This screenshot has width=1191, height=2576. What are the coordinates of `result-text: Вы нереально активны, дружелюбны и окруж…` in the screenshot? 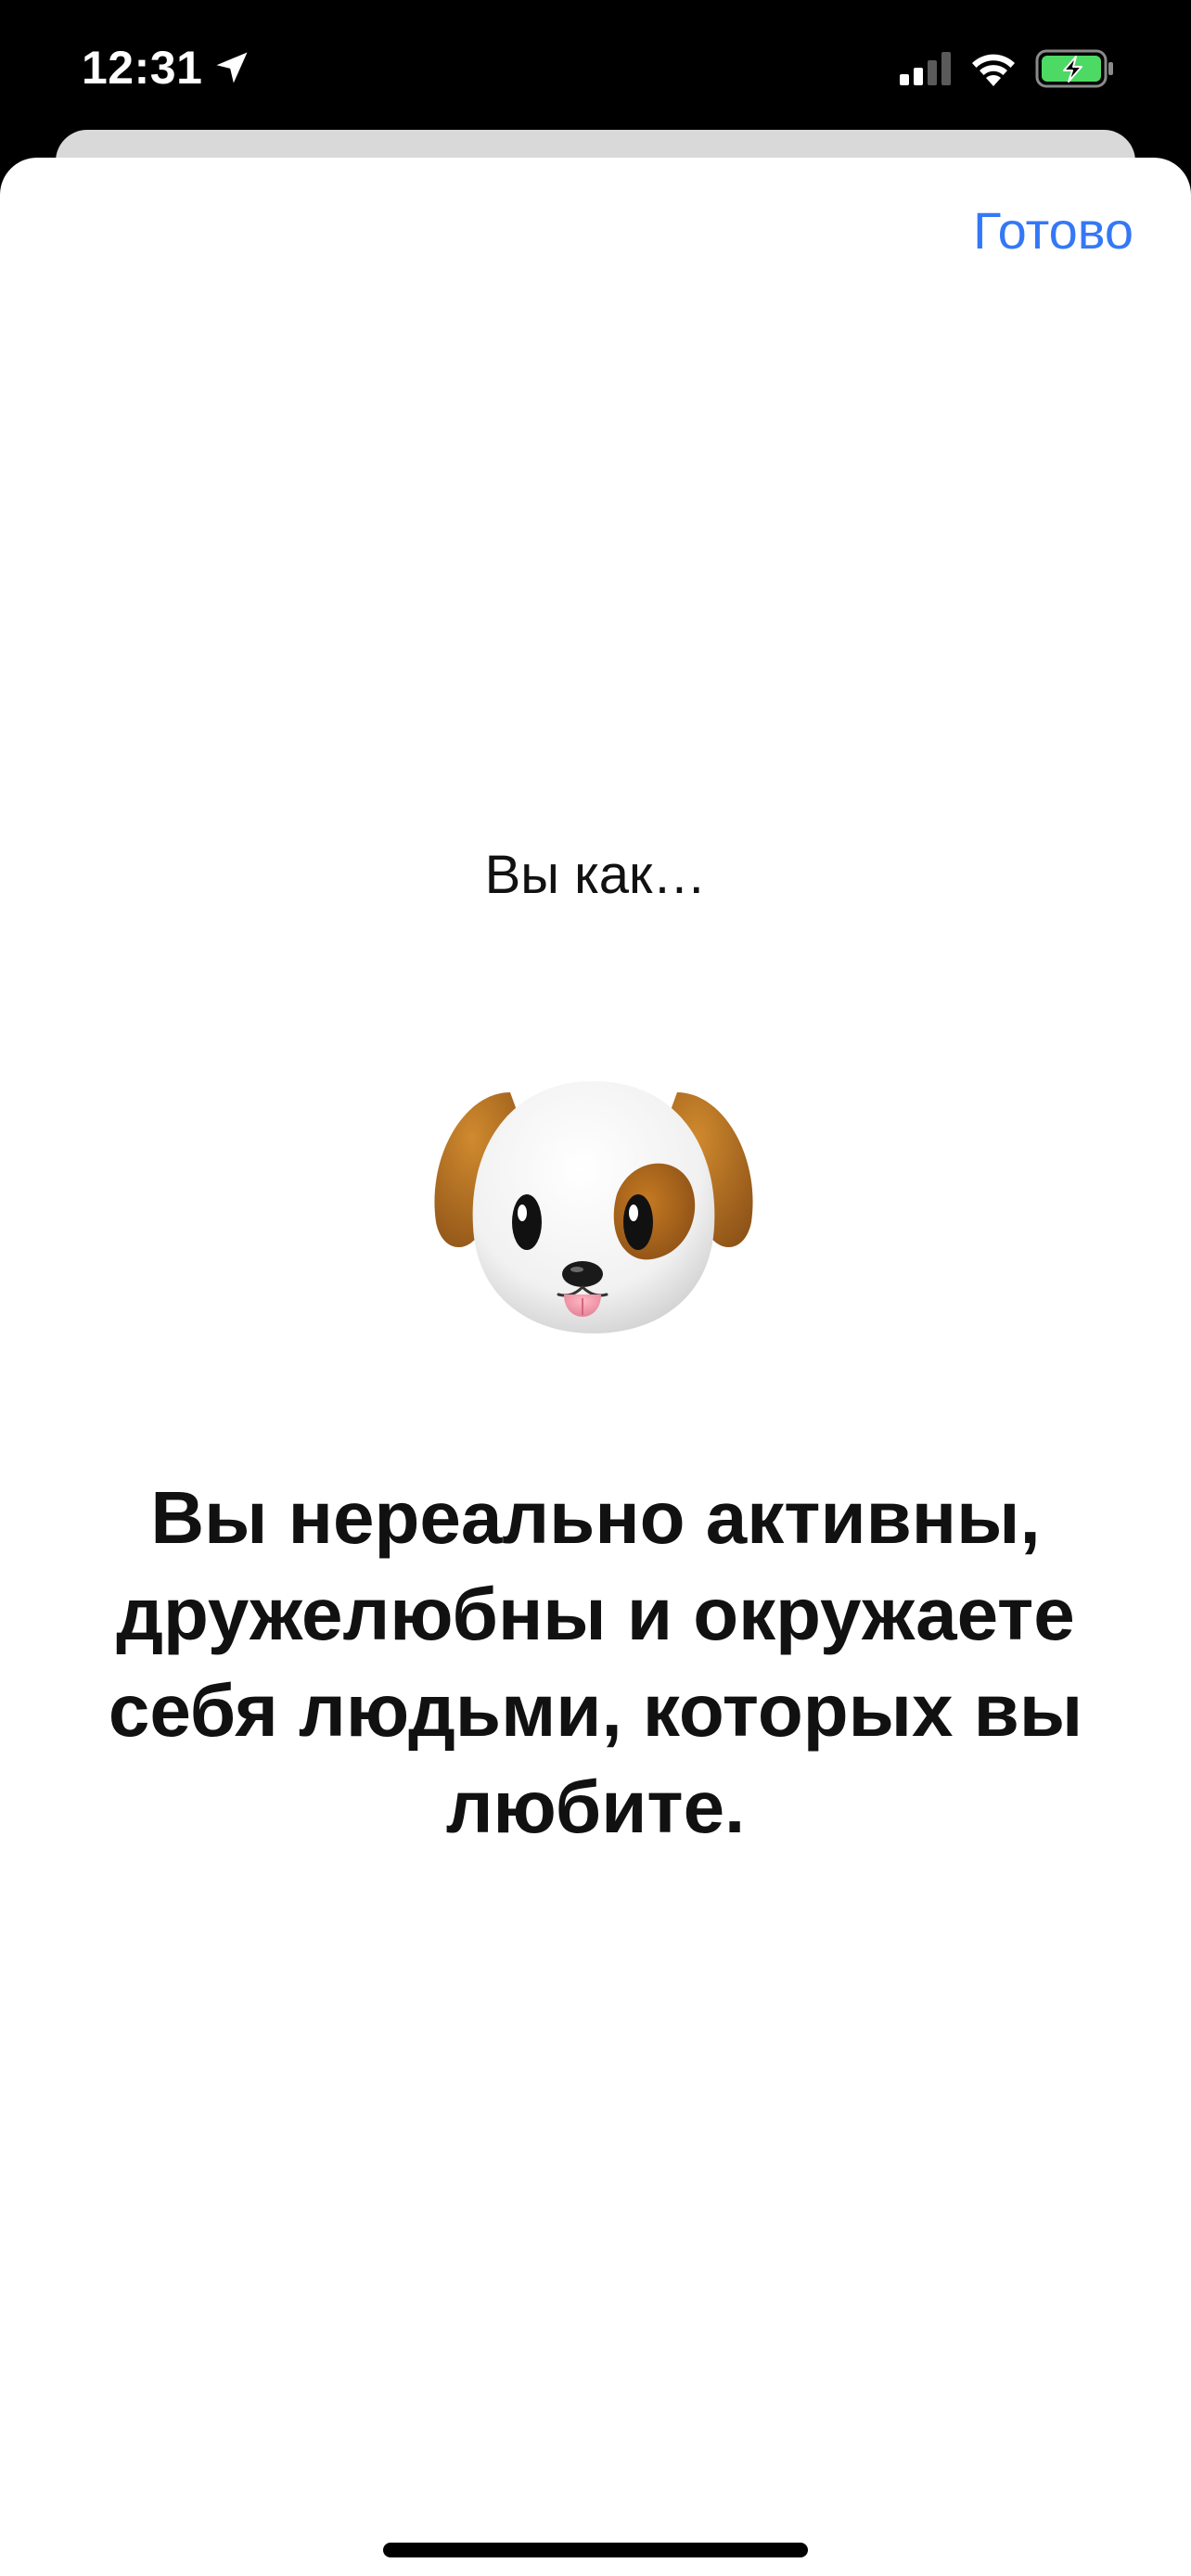 It's located at (595, 1662).